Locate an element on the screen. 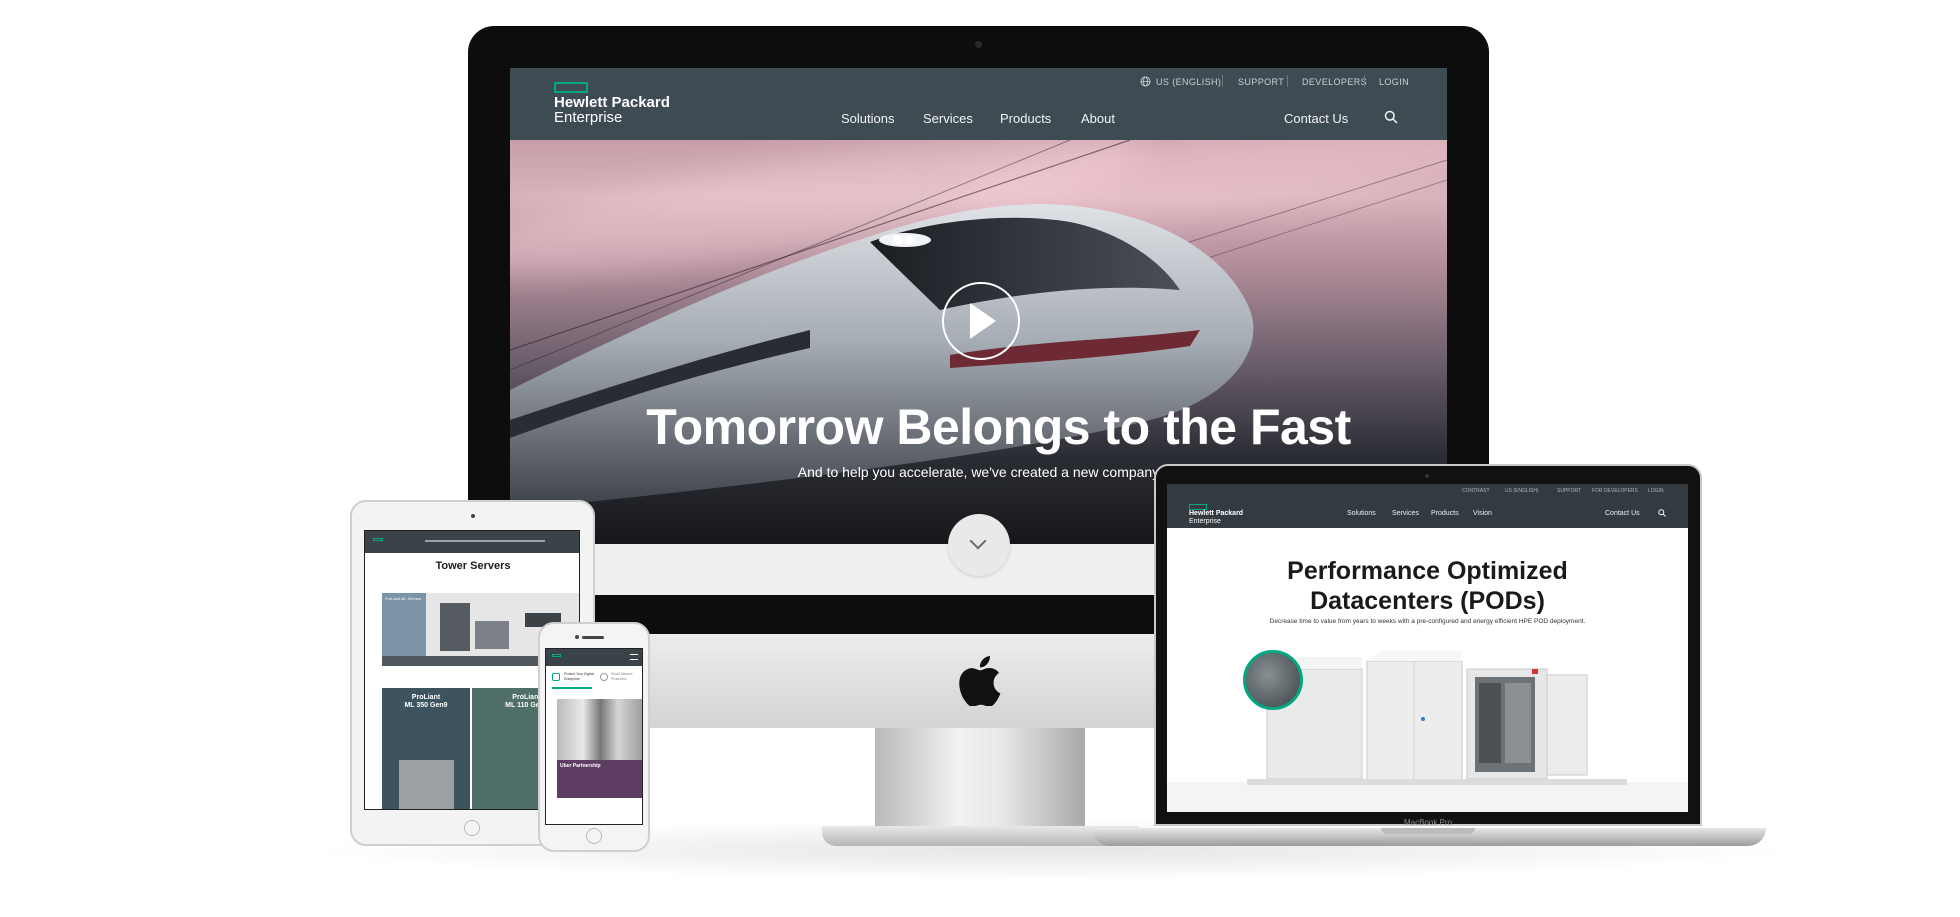  imac-stand-base is located at coordinates (980, 836).